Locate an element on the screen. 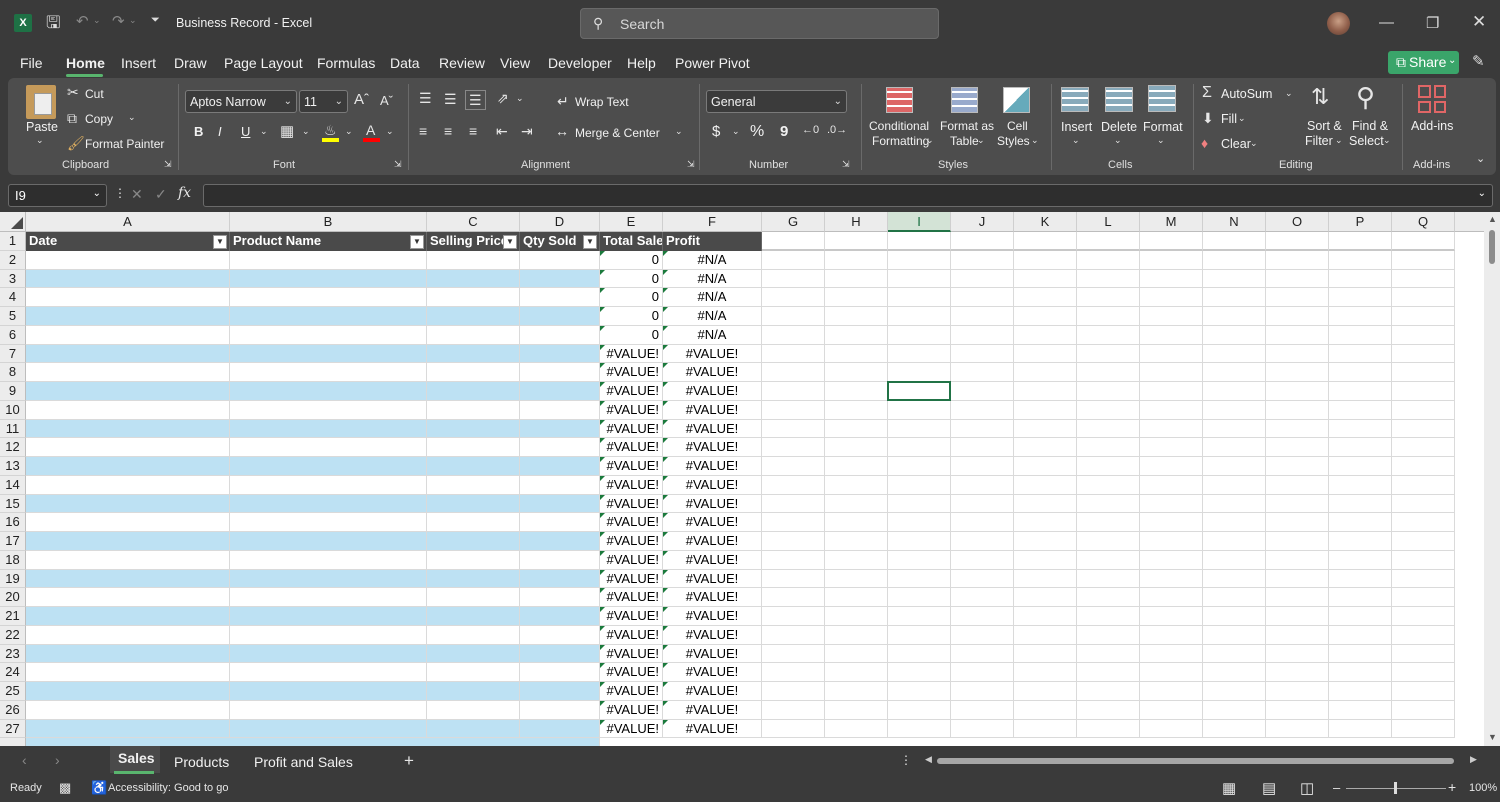 Image resolution: width=1500 pixels, height=802 pixels. tab-file: File is located at coordinates (31, 63).